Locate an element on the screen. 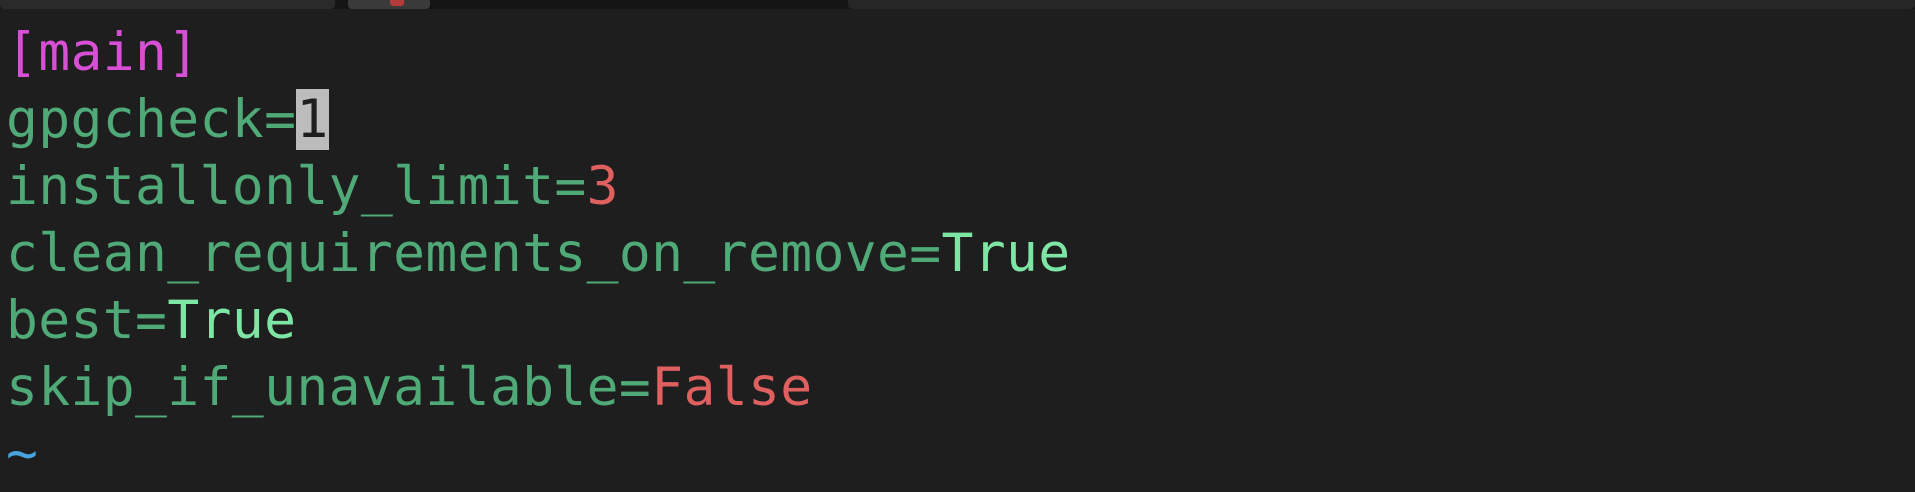 This screenshot has width=1915, height=492. tab-strip is located at coordinates (957, 4).